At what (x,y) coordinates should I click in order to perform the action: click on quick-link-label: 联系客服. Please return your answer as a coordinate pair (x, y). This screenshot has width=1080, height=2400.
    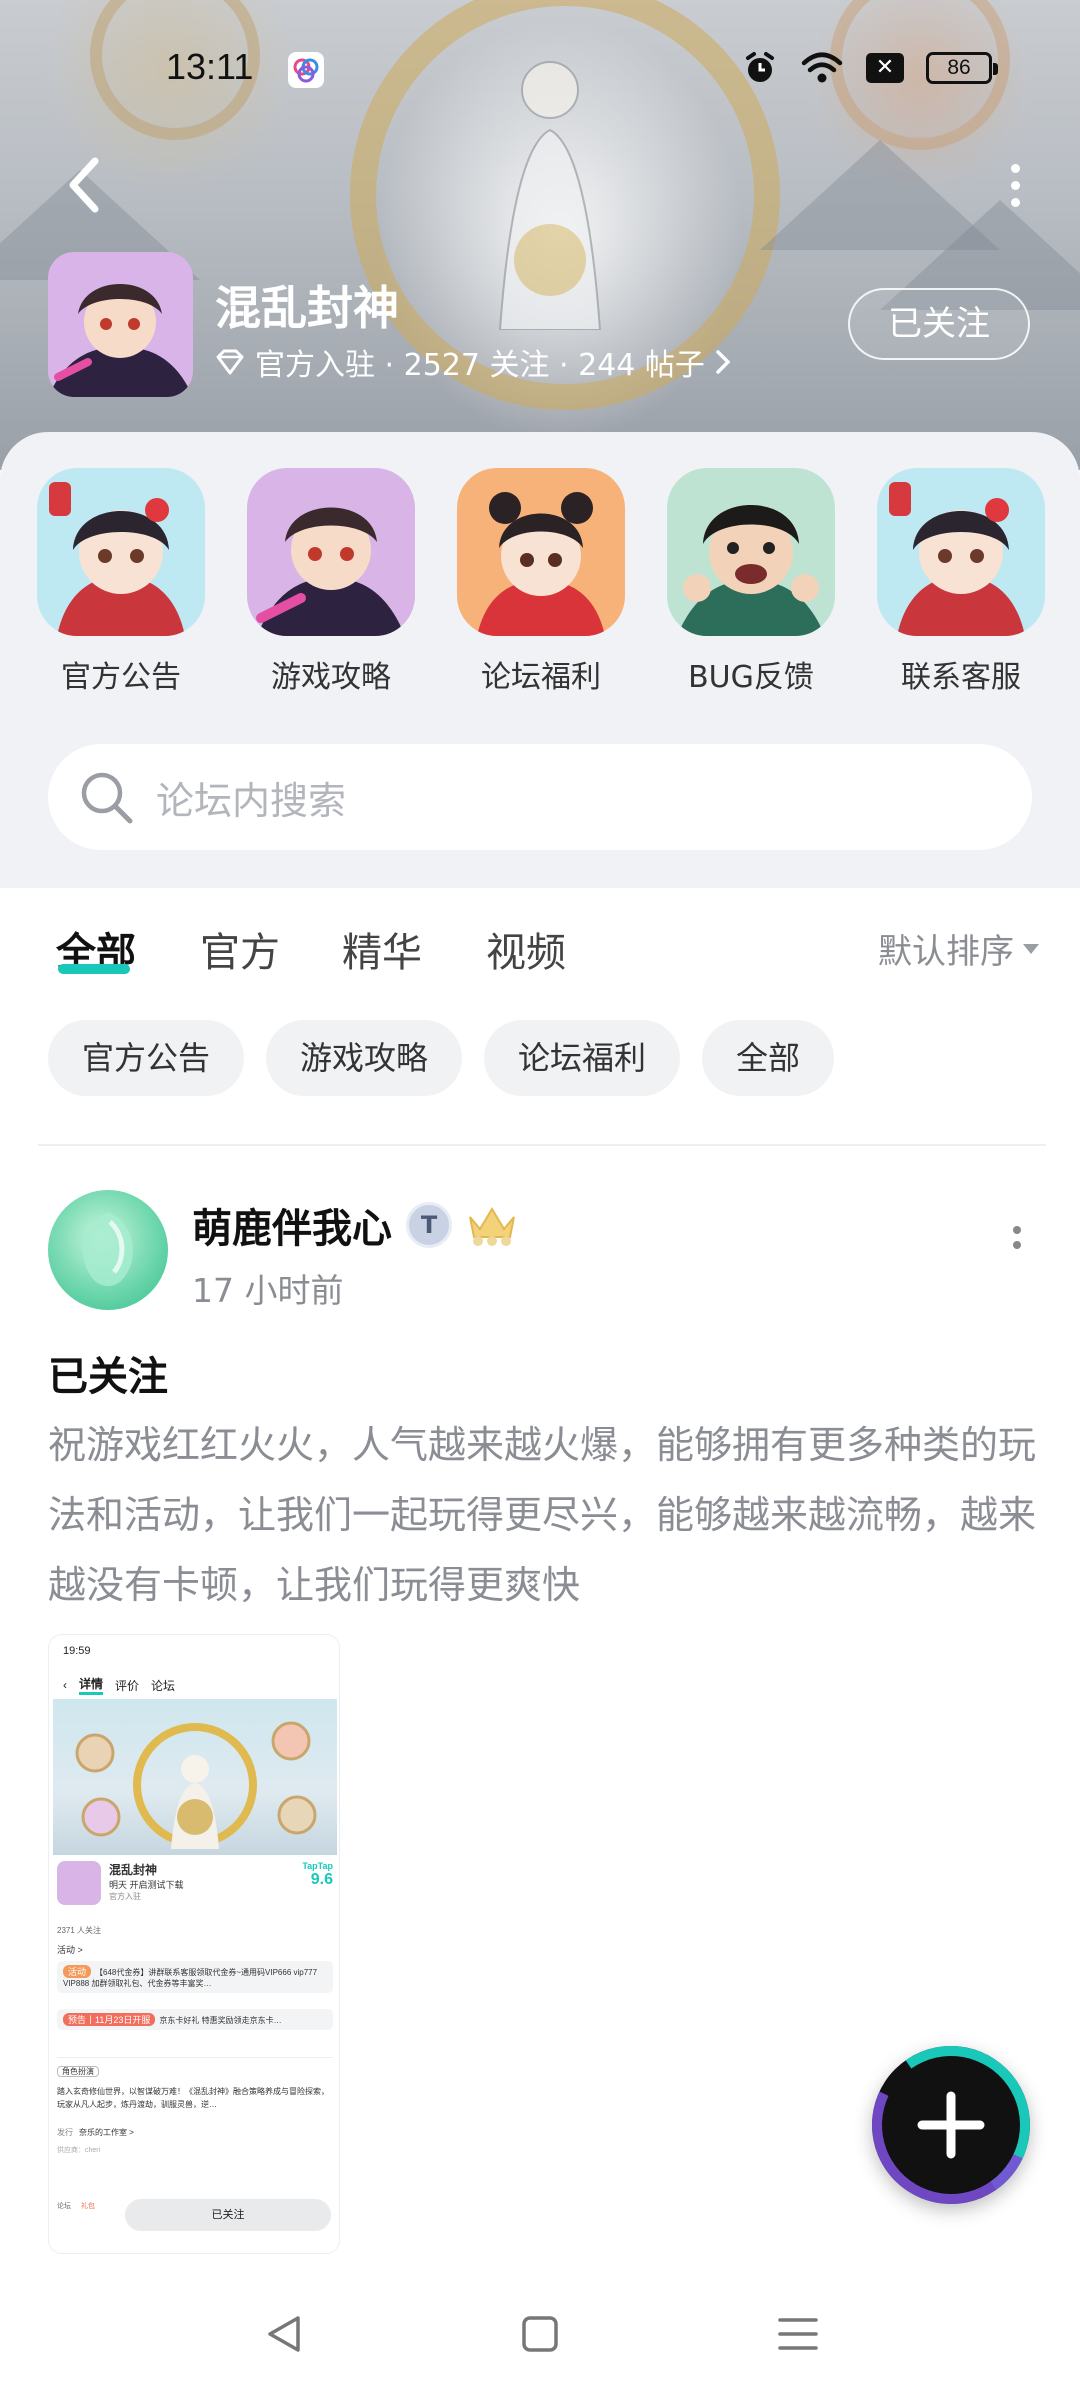
    Looking at the image, I should click on (961, 677).